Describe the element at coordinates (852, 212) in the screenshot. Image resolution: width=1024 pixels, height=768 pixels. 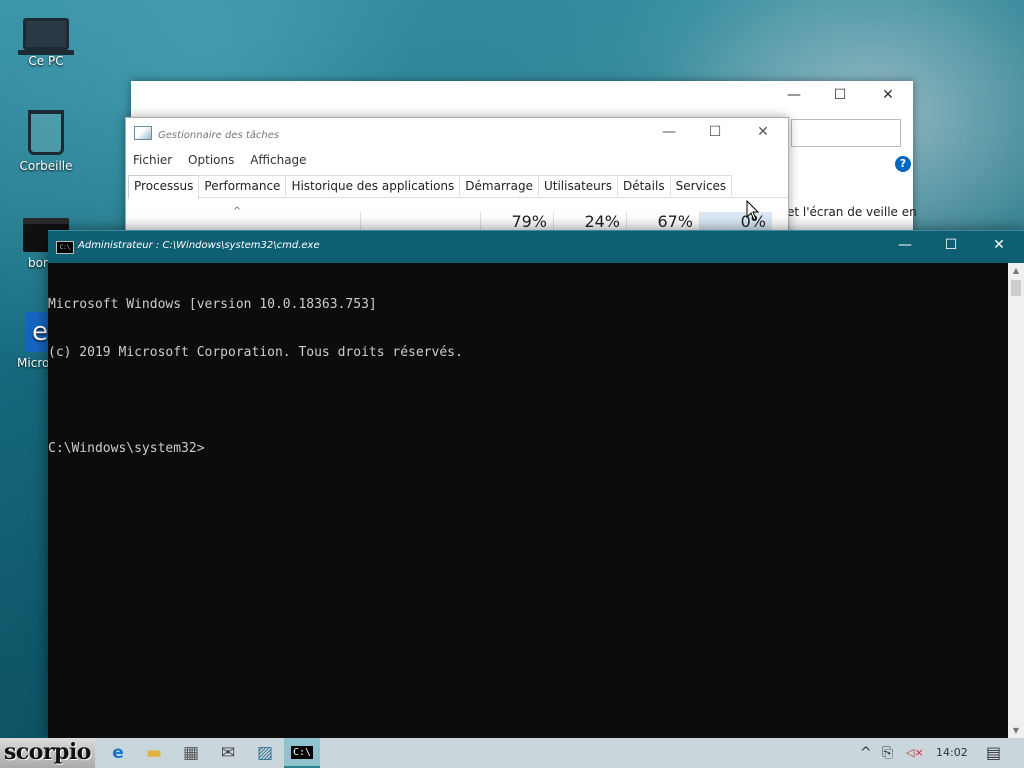
I see `settings-text: et l'écran de veille en` at that location.